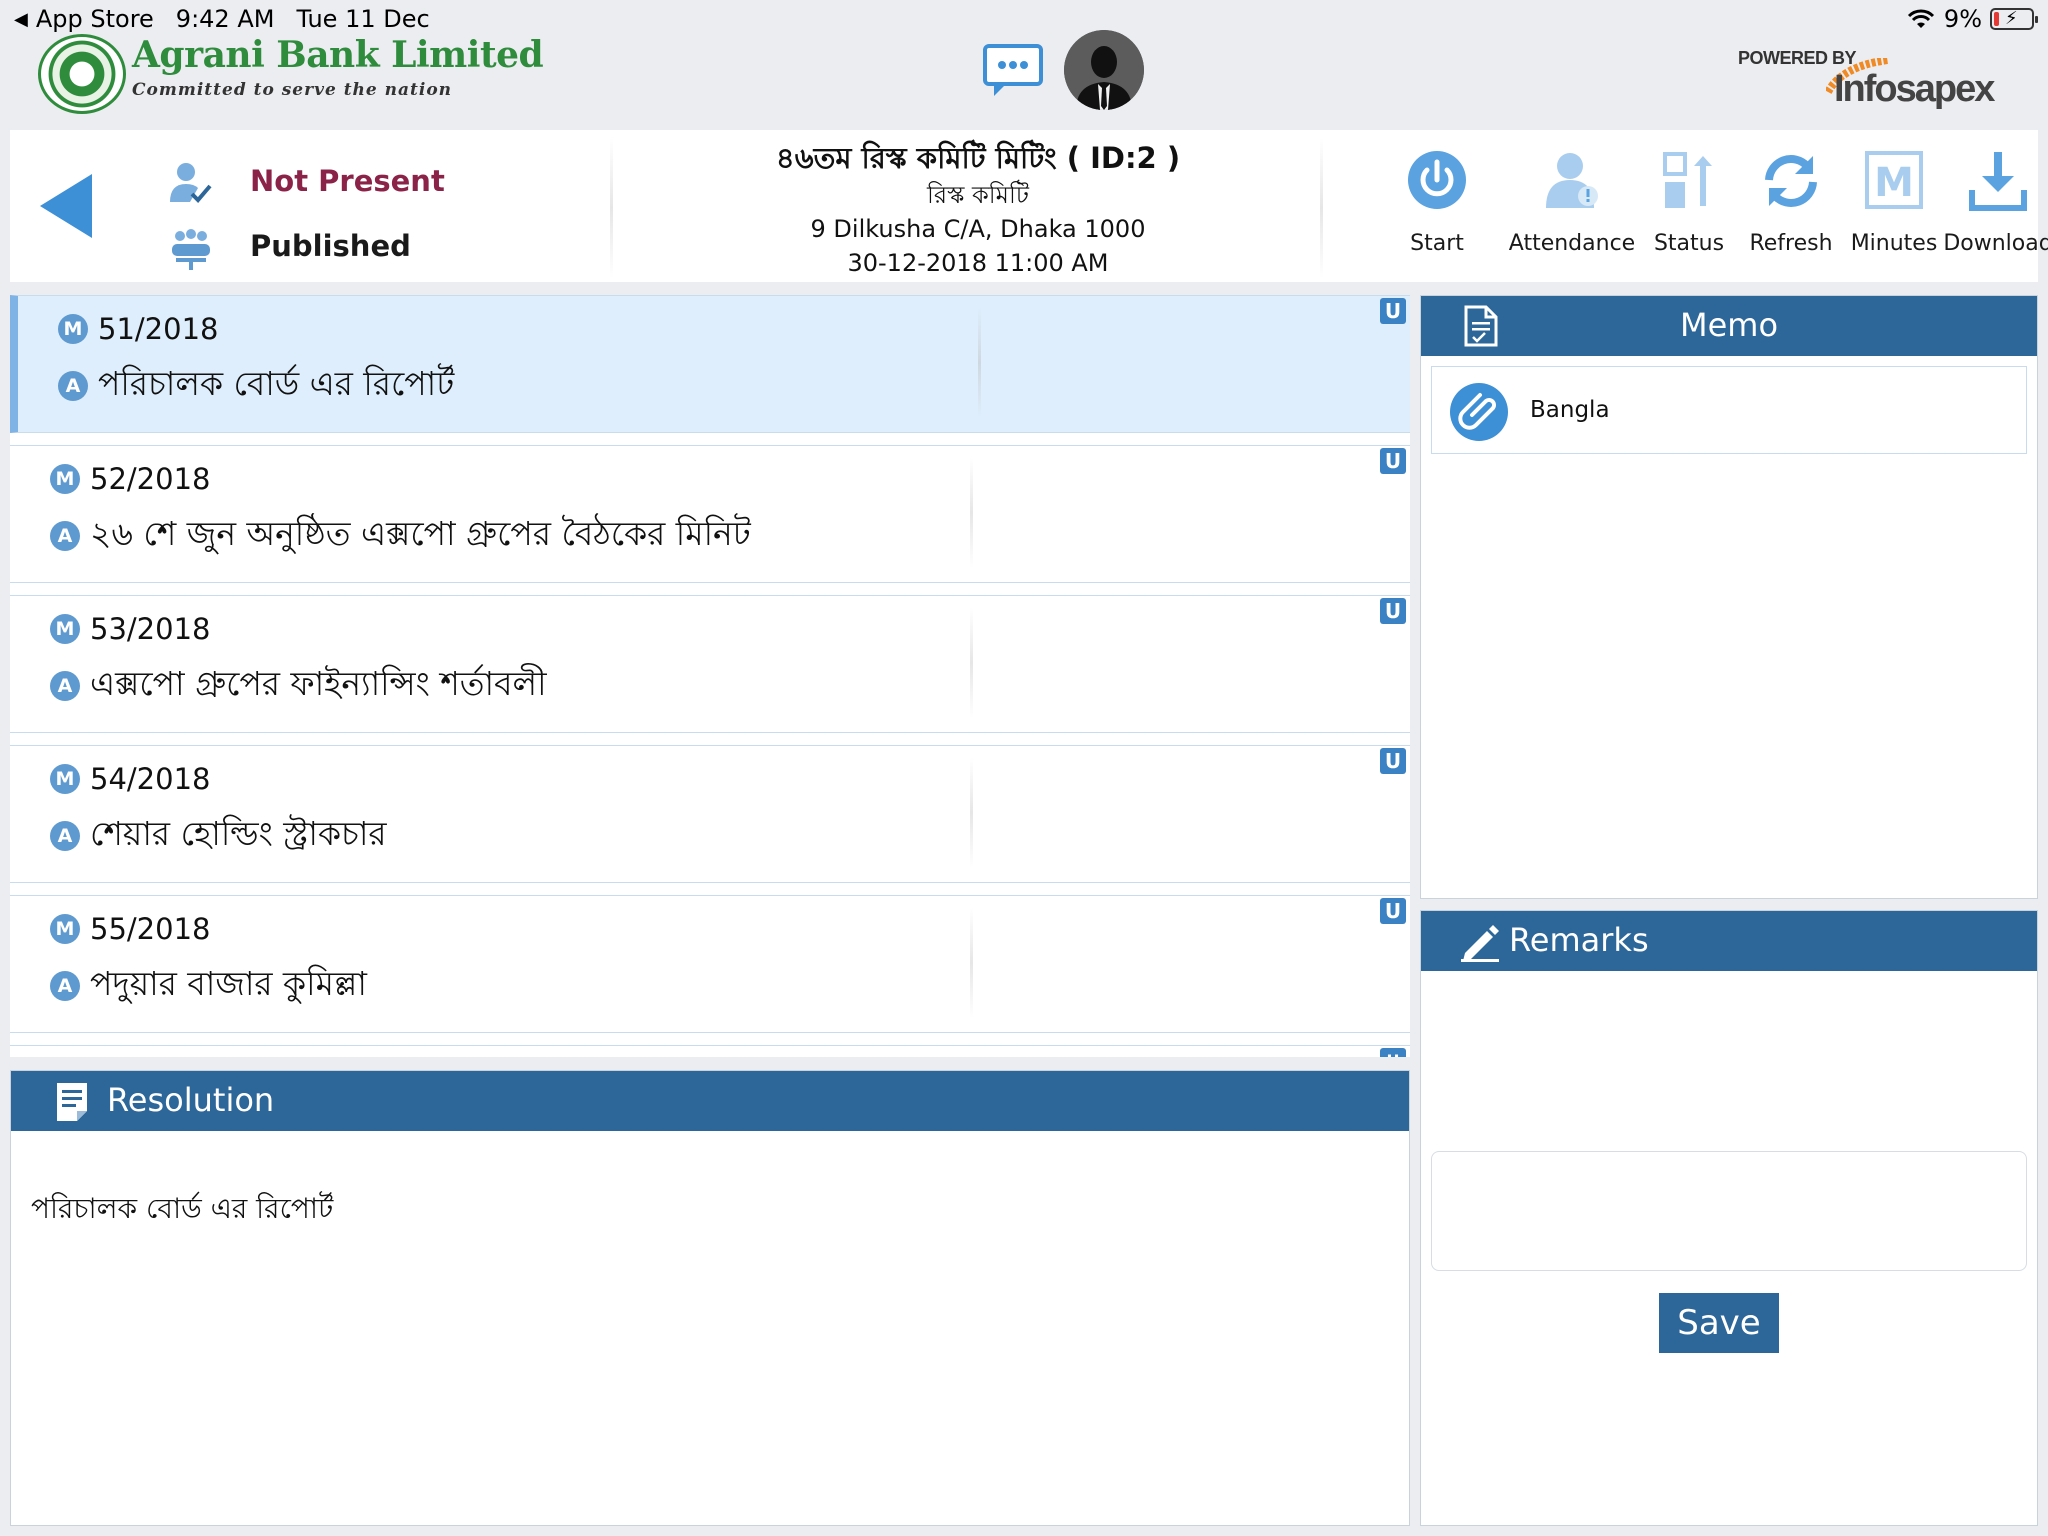 The height and width of the screenshot is (1536, 2048). What do you see at coordinates (1791, 181) in the screenshot?
I see `refresh-icon` at bounding box center [1791, 181].